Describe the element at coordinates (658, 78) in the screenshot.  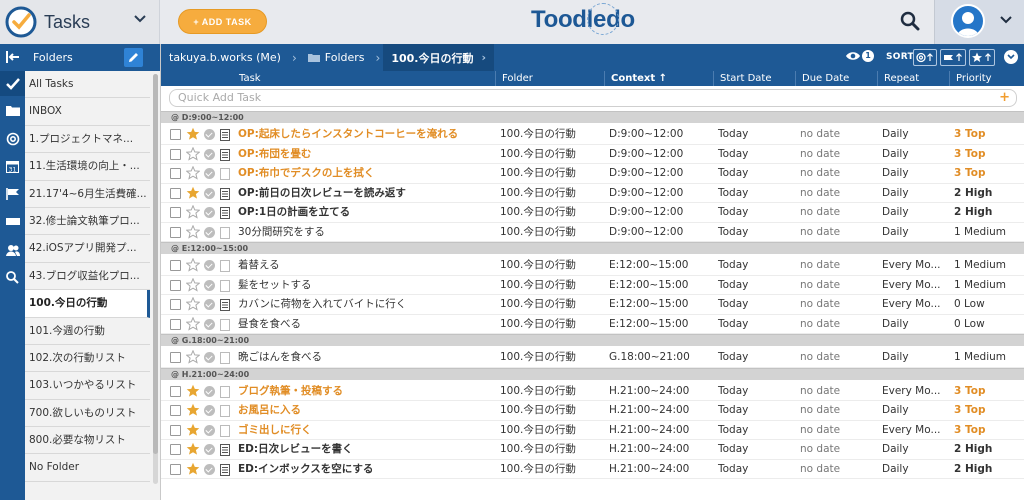
I see `column-context: Context ↑` at that location.